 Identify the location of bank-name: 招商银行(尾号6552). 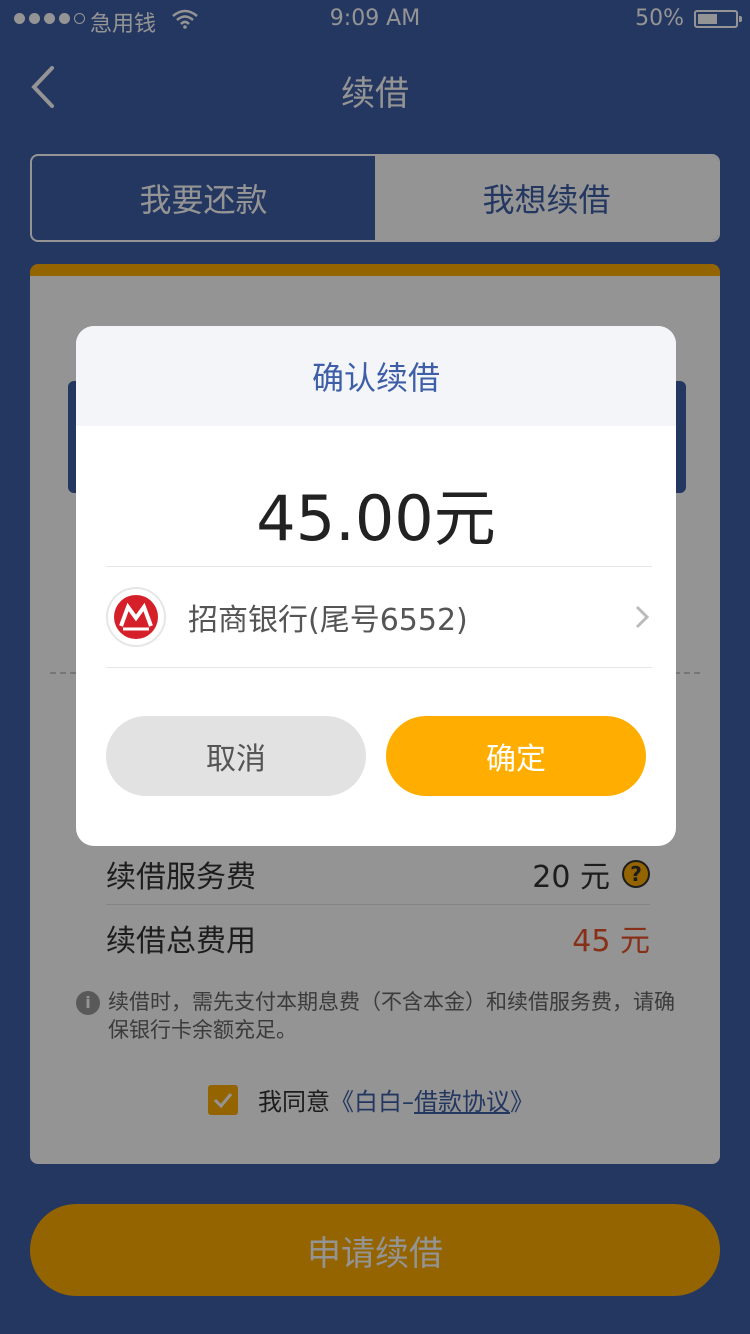
(328, 620).